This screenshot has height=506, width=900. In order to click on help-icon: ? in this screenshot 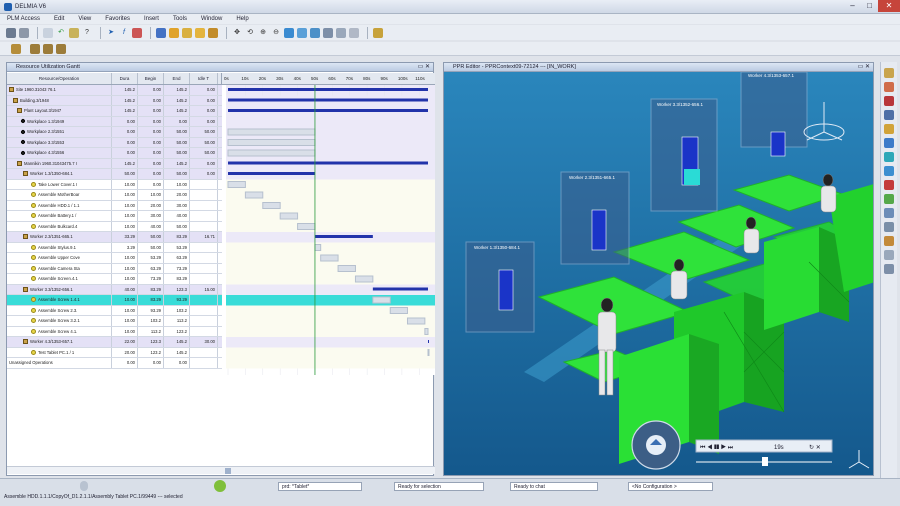, I will do `click(87, 33)`.